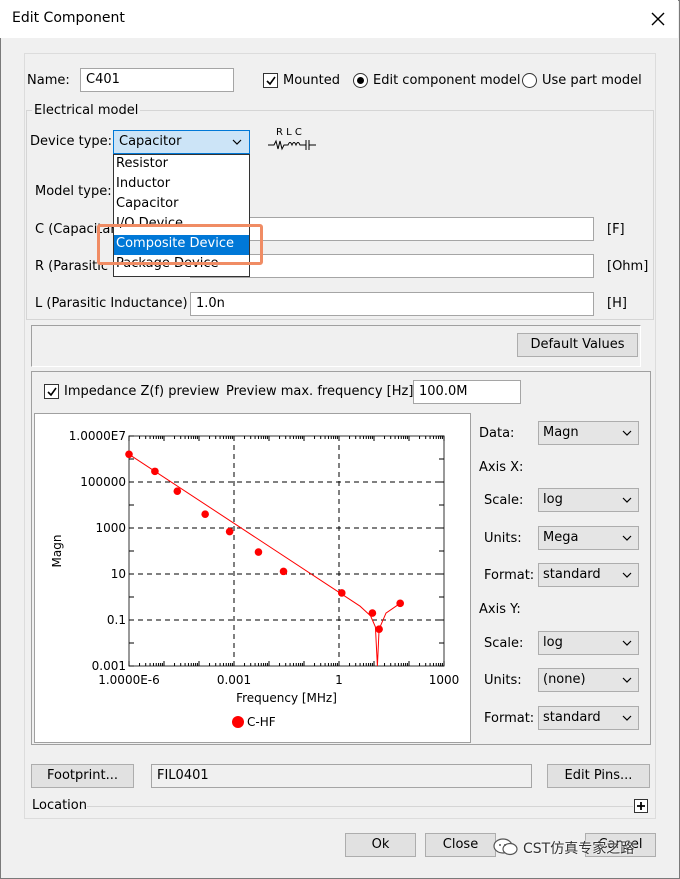 The image size is (680, 879). What do you see at coordinates (500, 609) in the screenshot?
I see `axis-y-label: Axis Y:` at bounding box center [500, 609].